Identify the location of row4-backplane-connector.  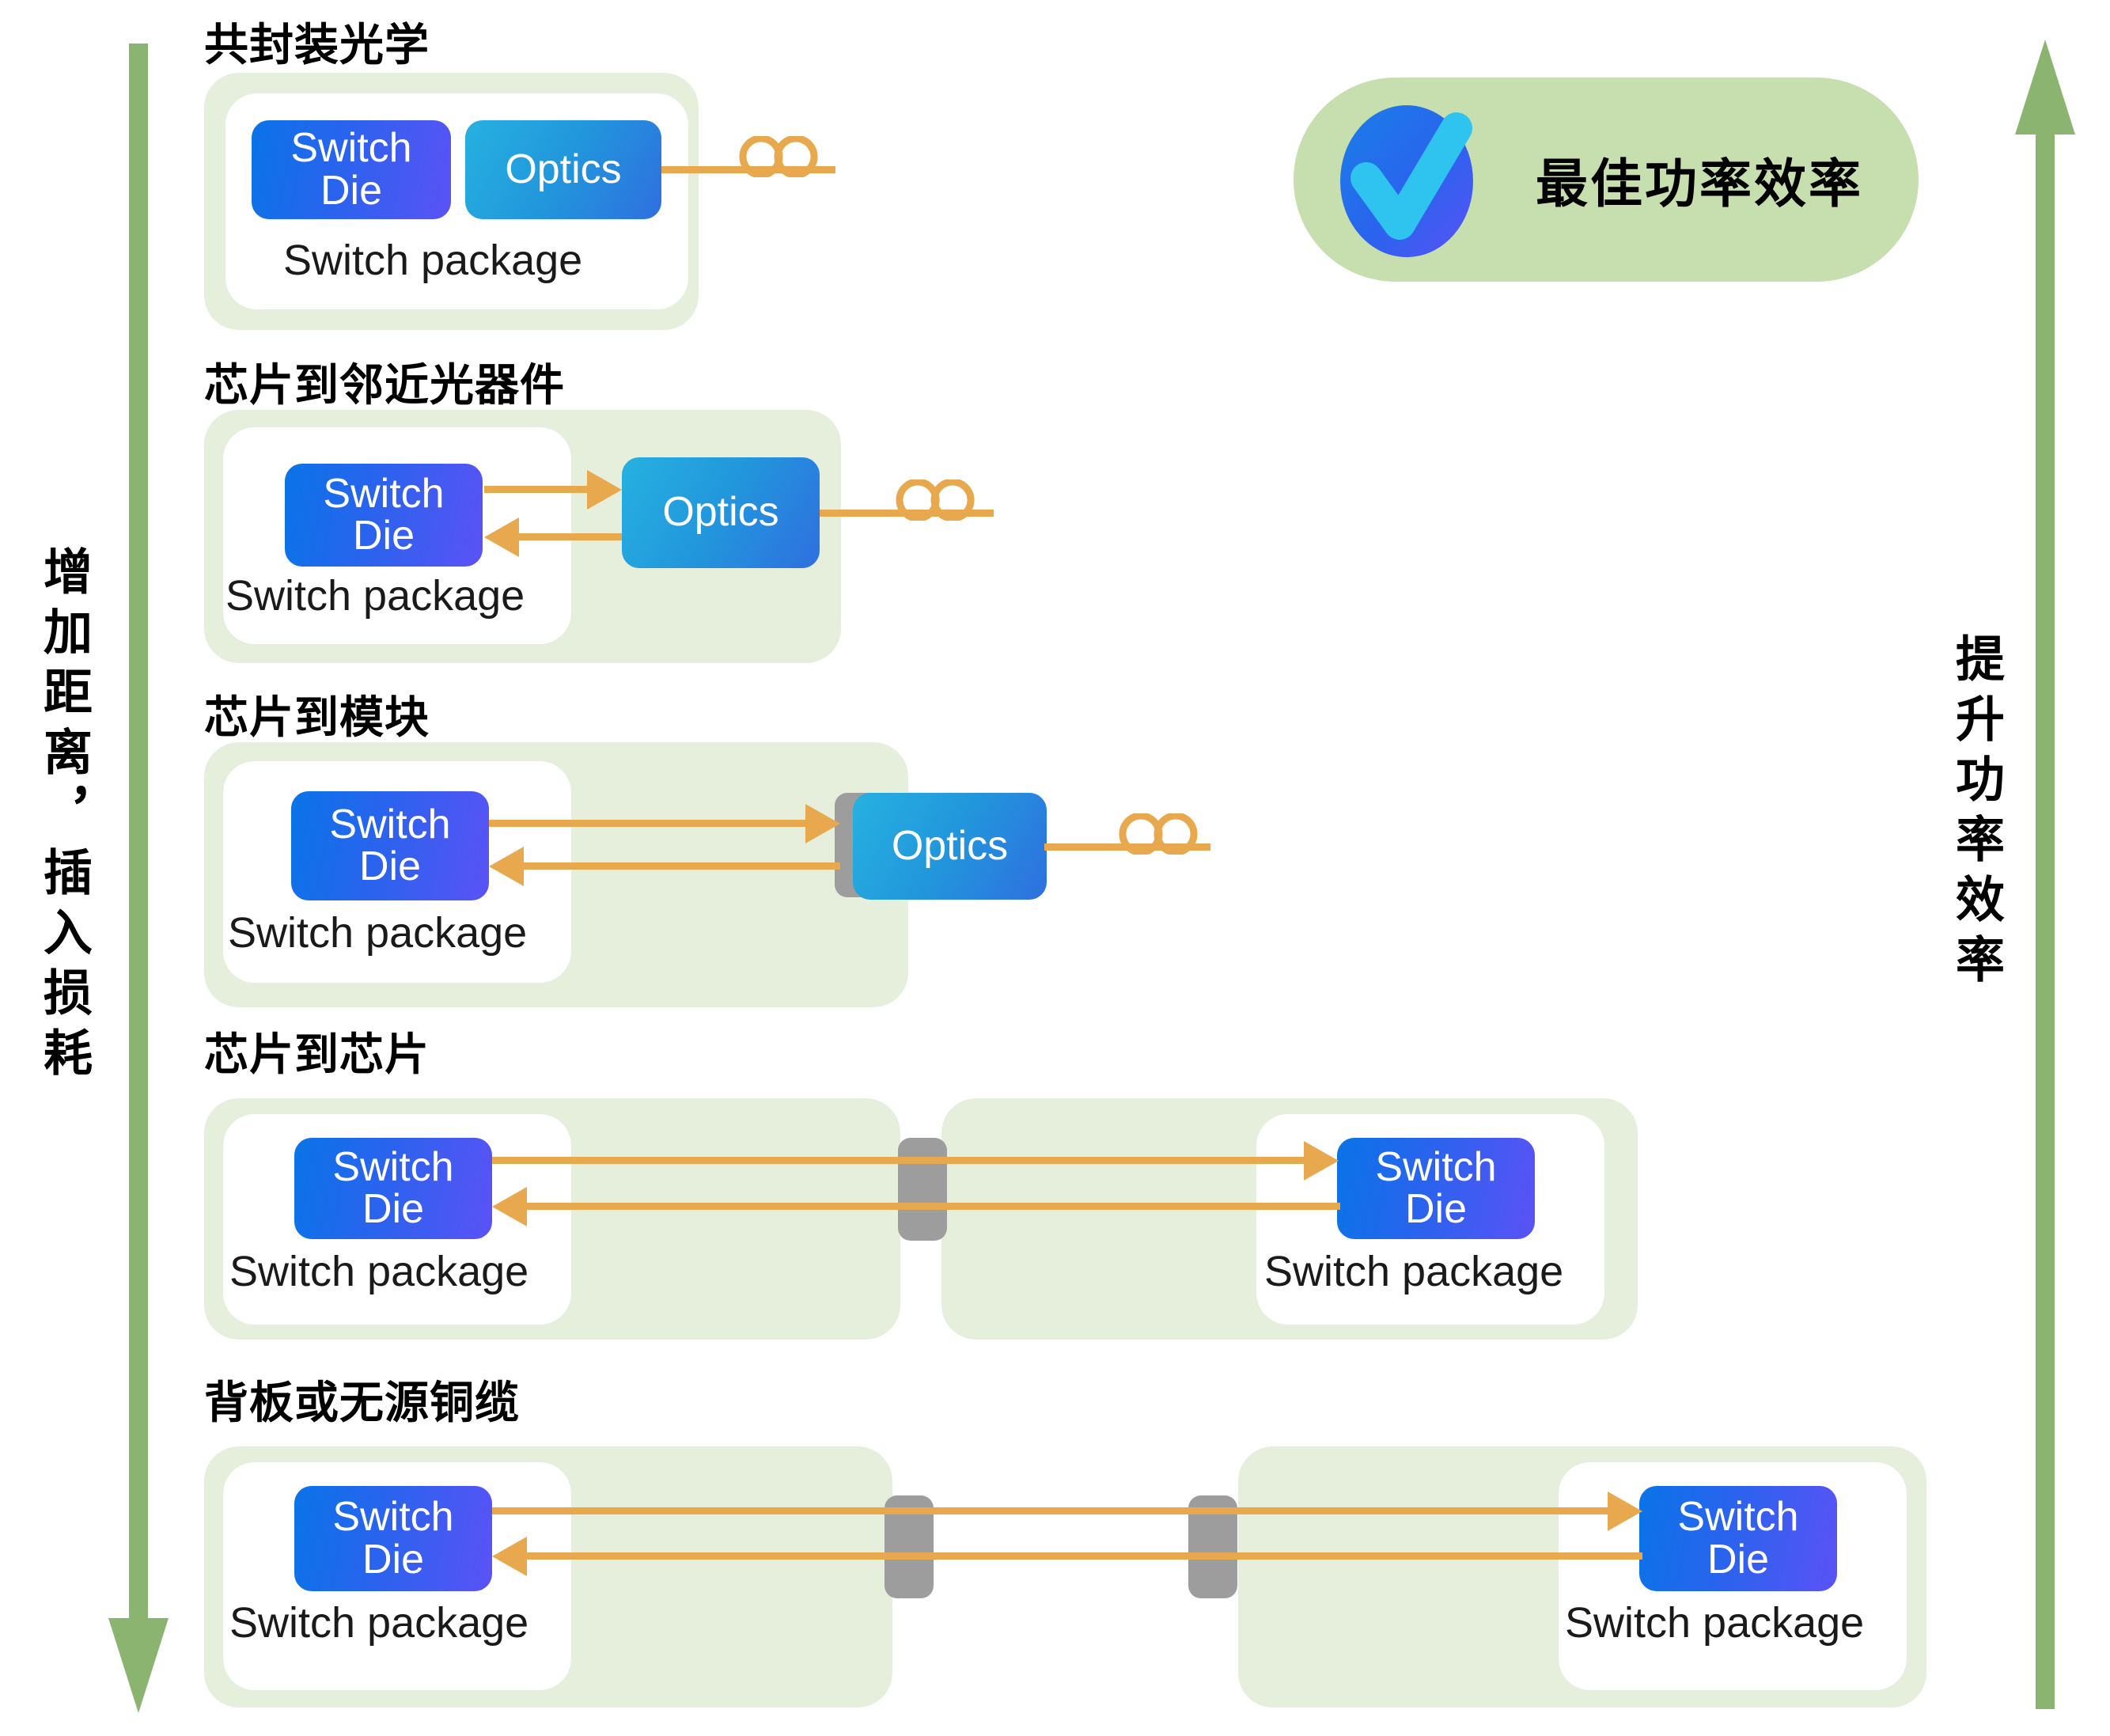
(922, 1189).